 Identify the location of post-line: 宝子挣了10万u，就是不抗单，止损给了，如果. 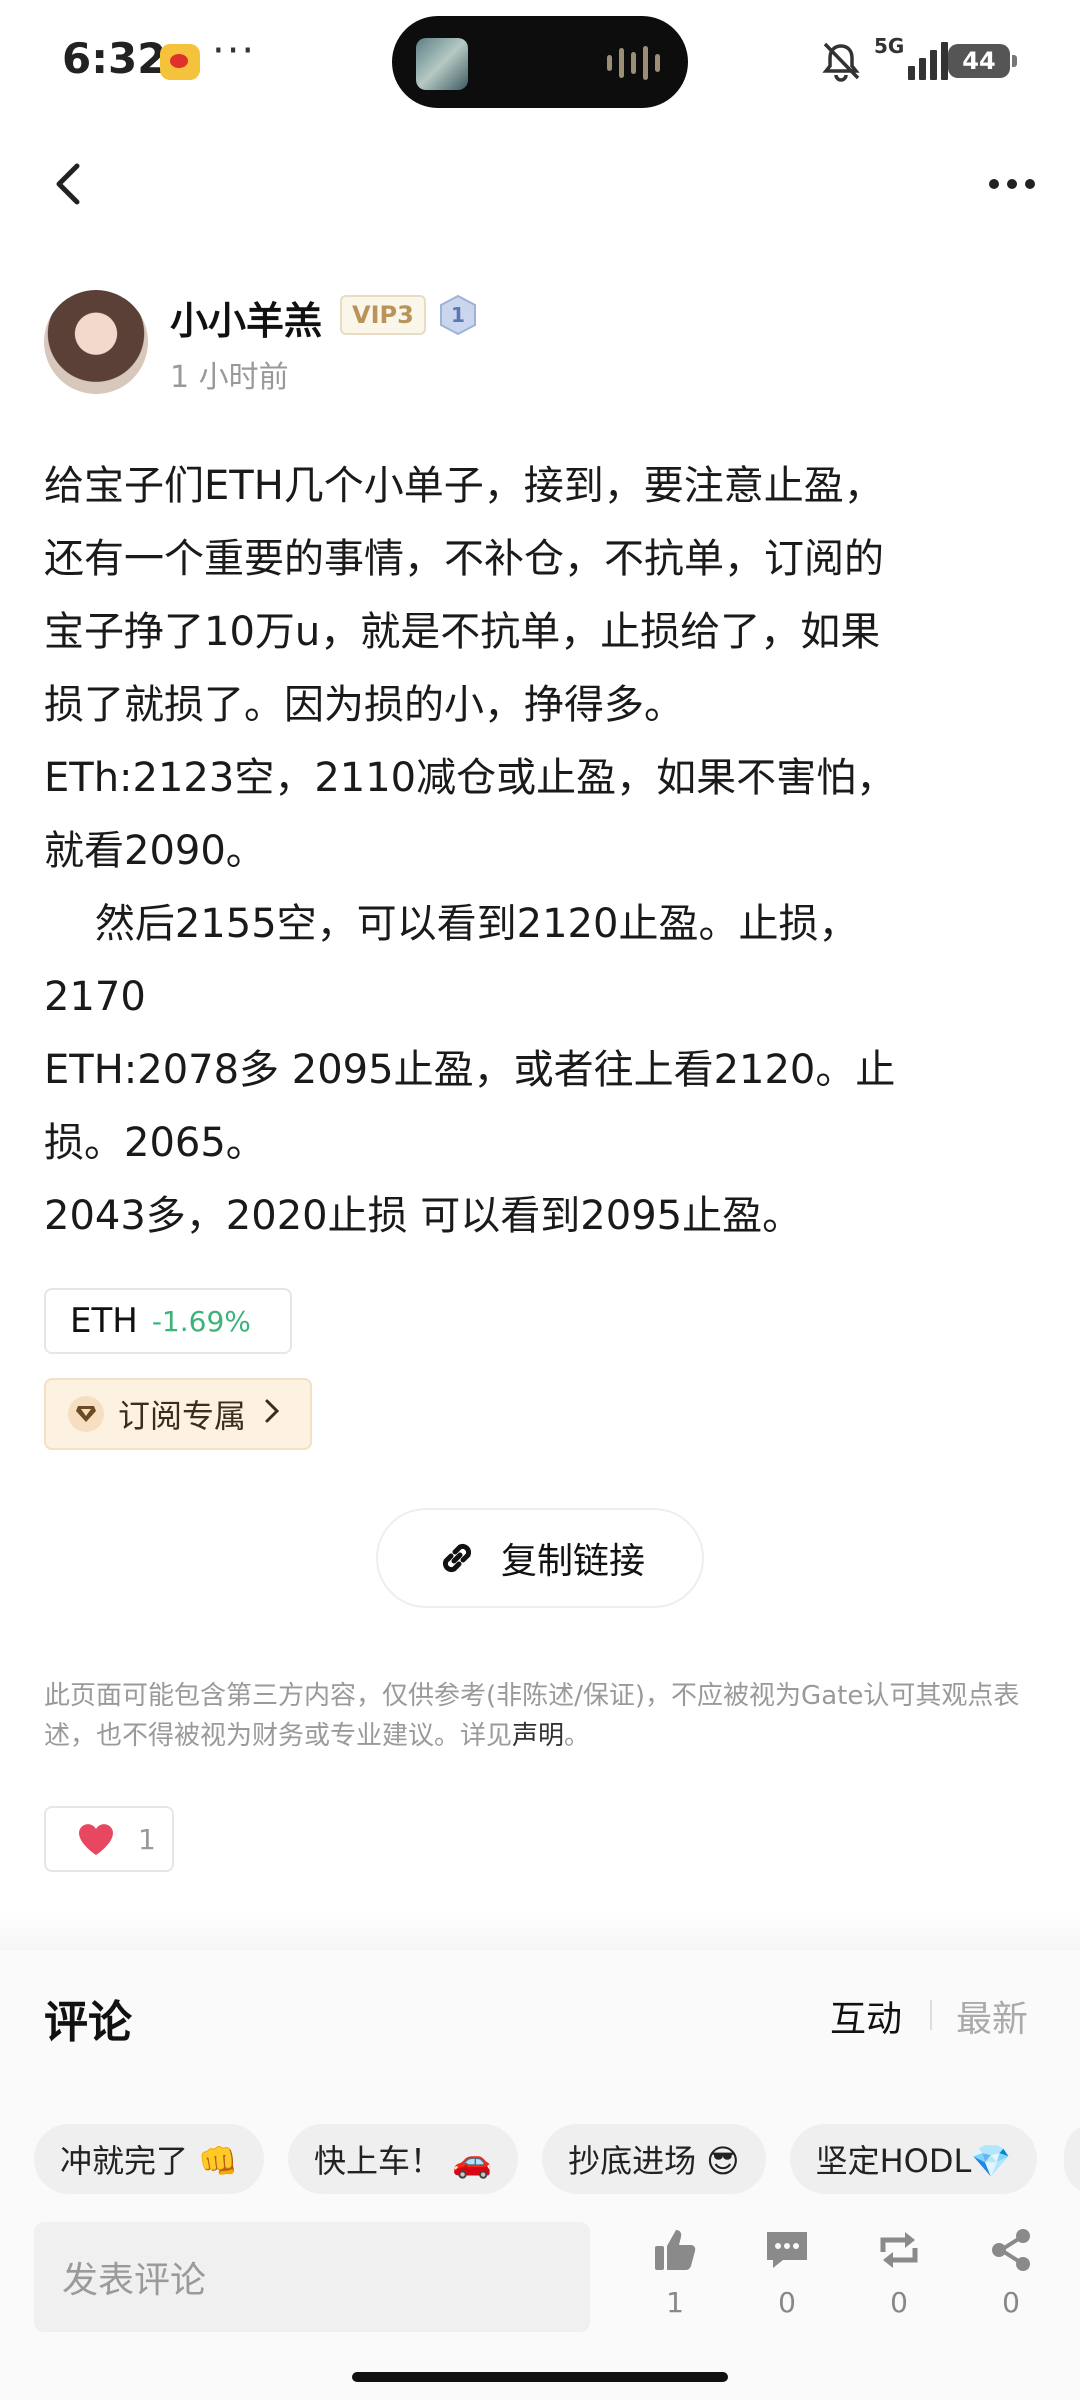
(462, 632).